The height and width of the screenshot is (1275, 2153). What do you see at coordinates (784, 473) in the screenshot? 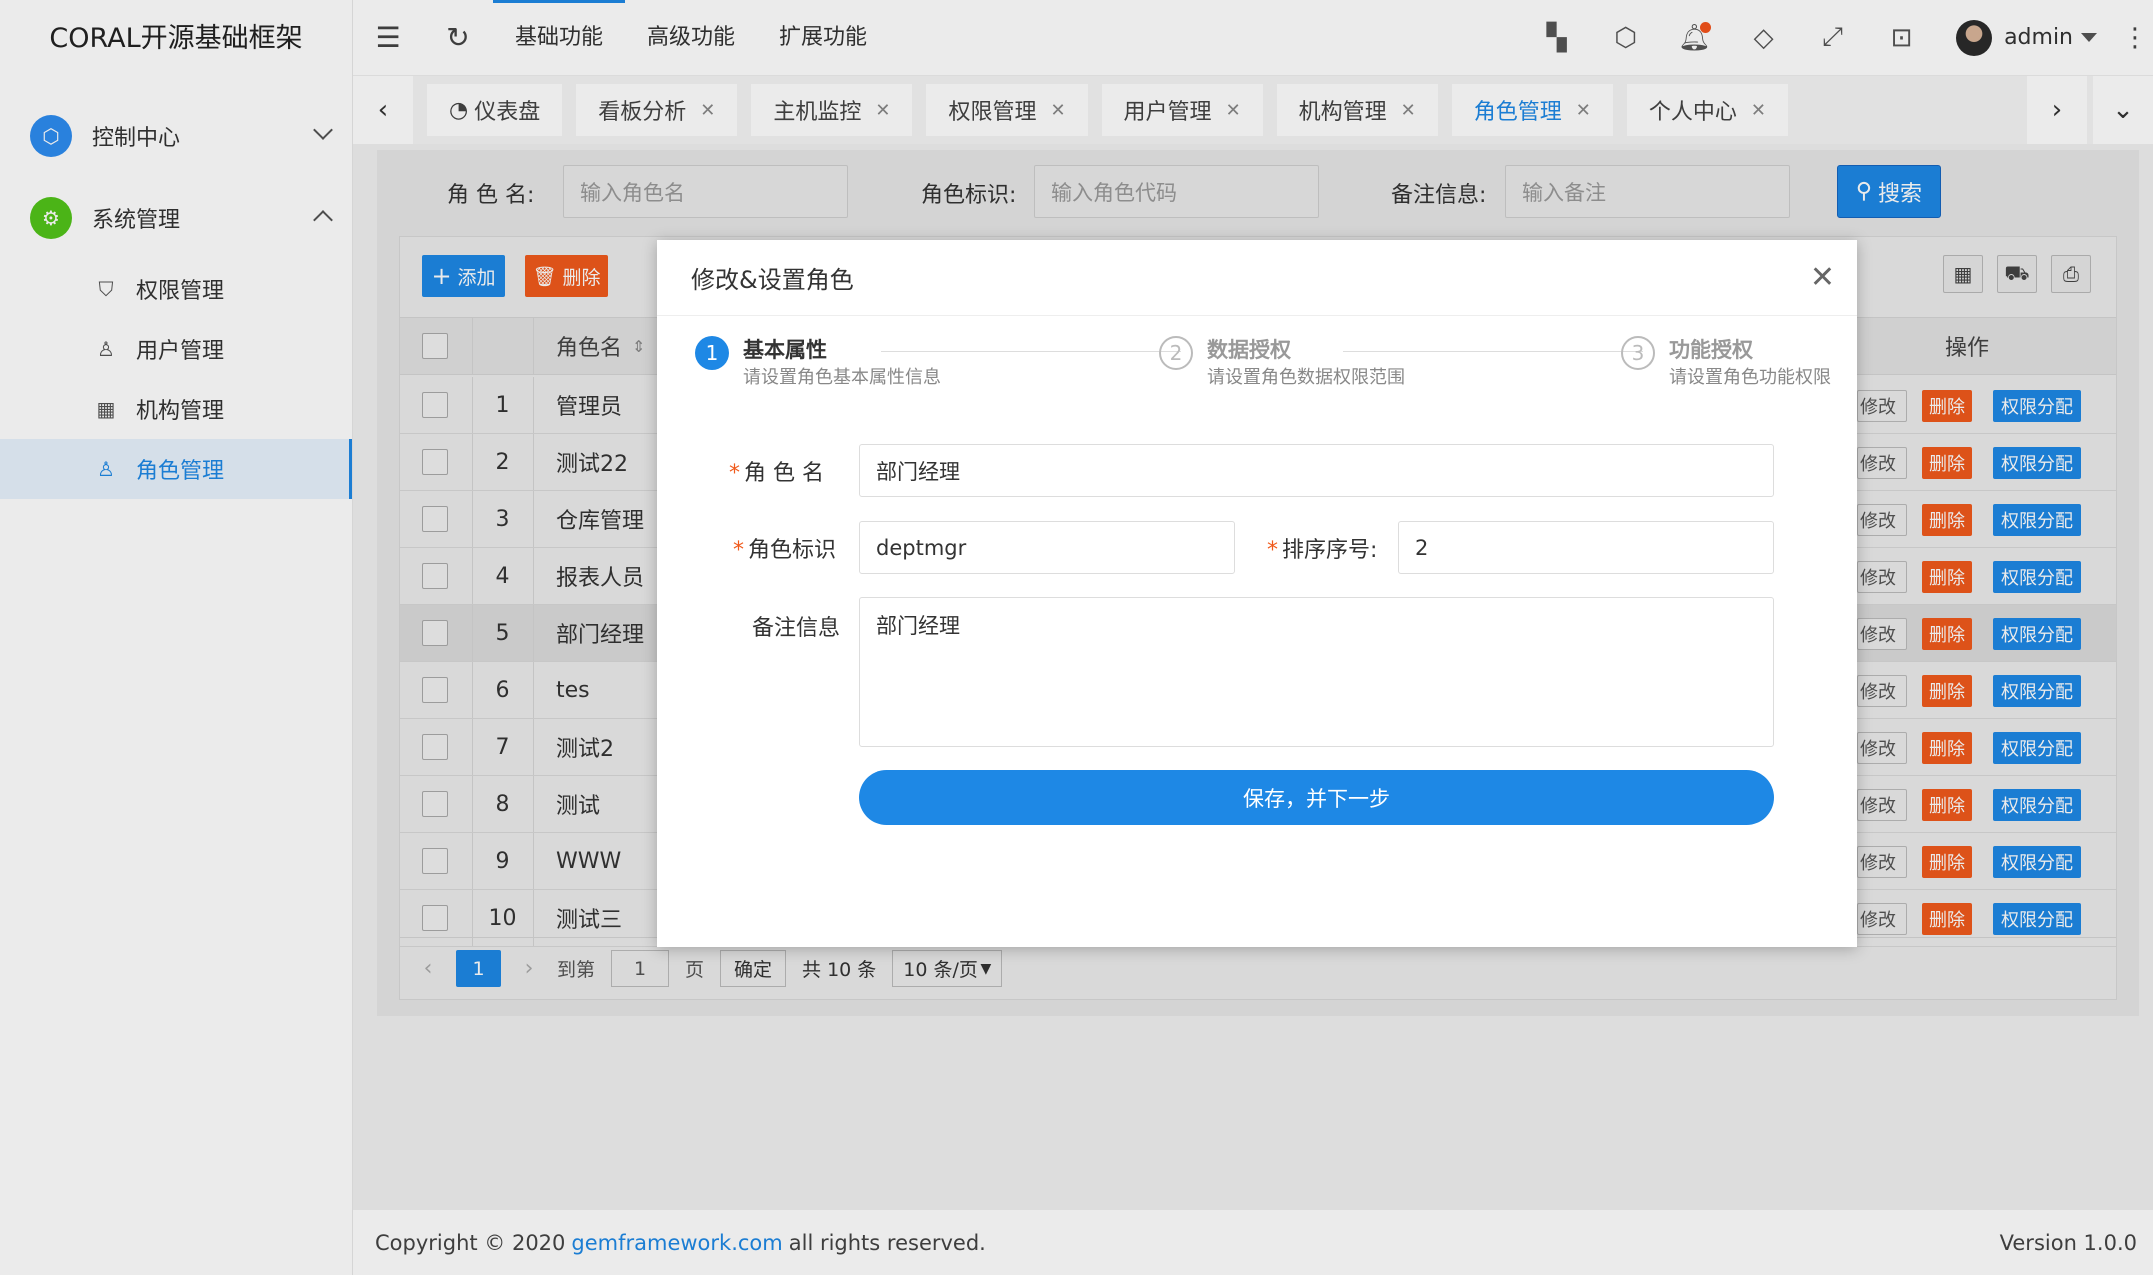
I see `field-label-text: 角 色 名` at bounding box center [784, 473].